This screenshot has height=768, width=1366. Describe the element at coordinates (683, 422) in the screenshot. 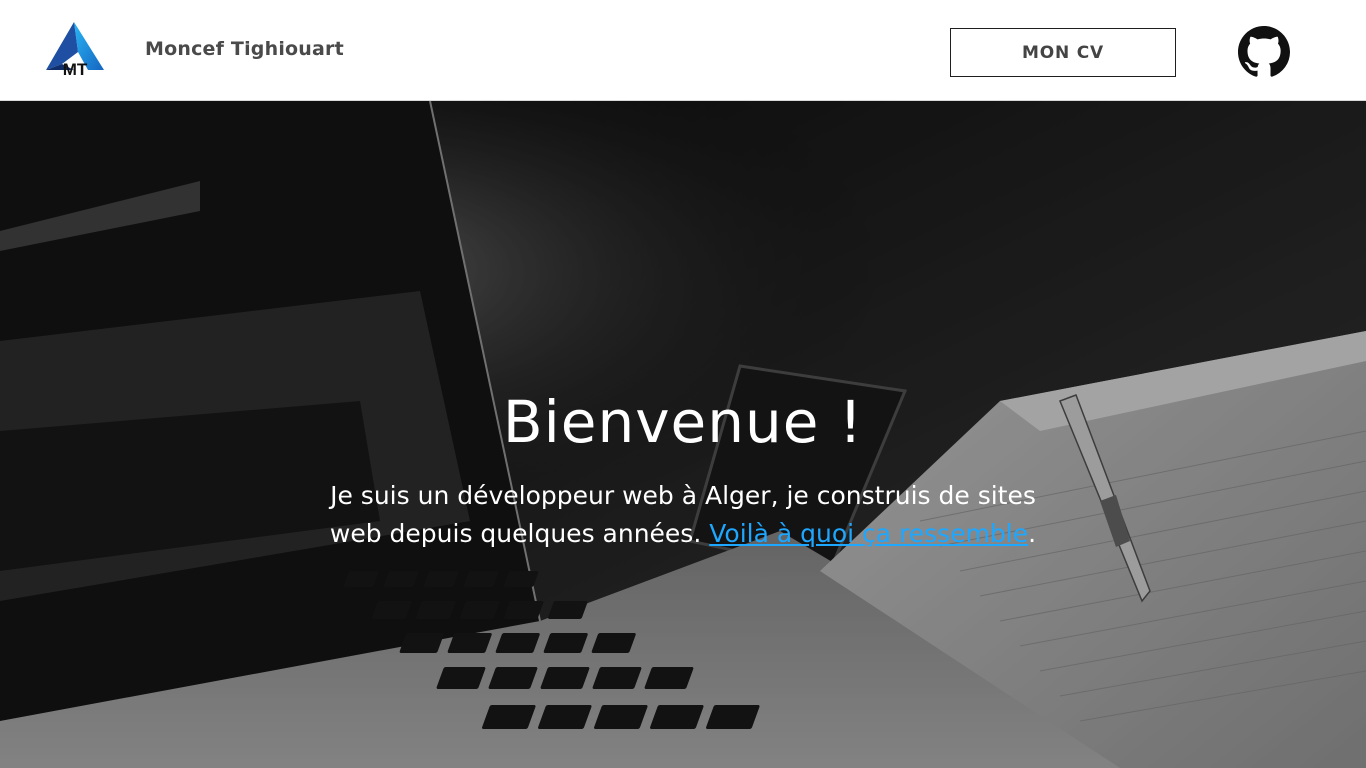

I see `hero-title: Bienvenue !` at that location.